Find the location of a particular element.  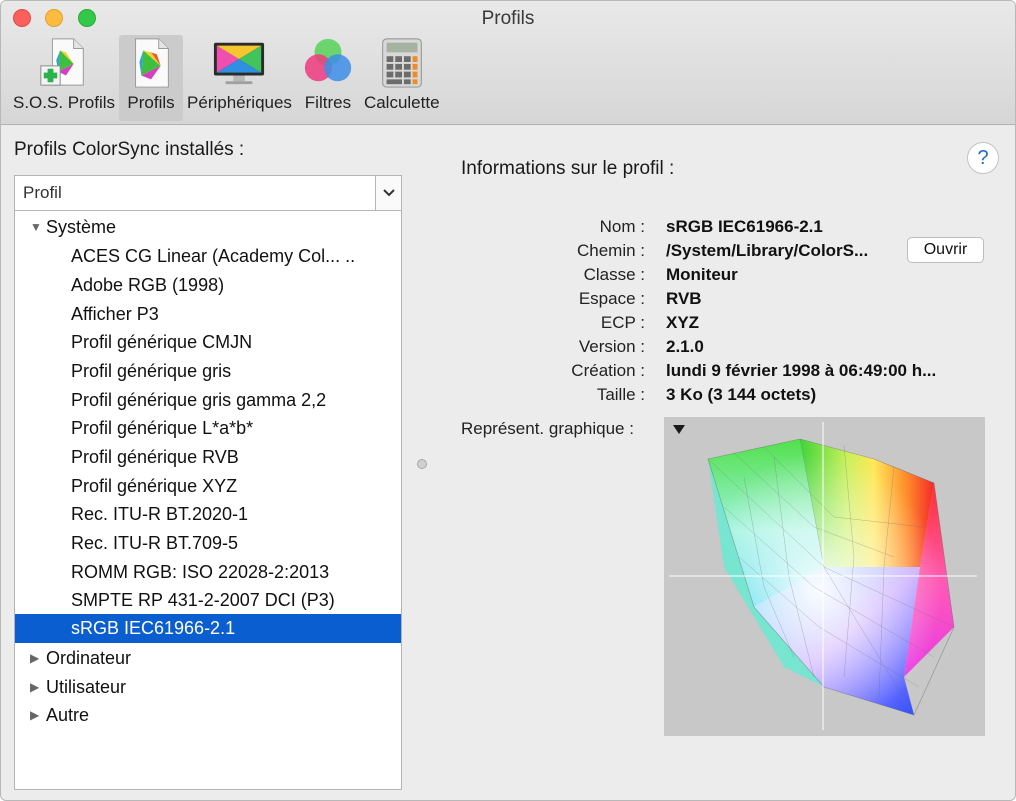

toolbar-label: Calculette is located at coordinates (401, 102).